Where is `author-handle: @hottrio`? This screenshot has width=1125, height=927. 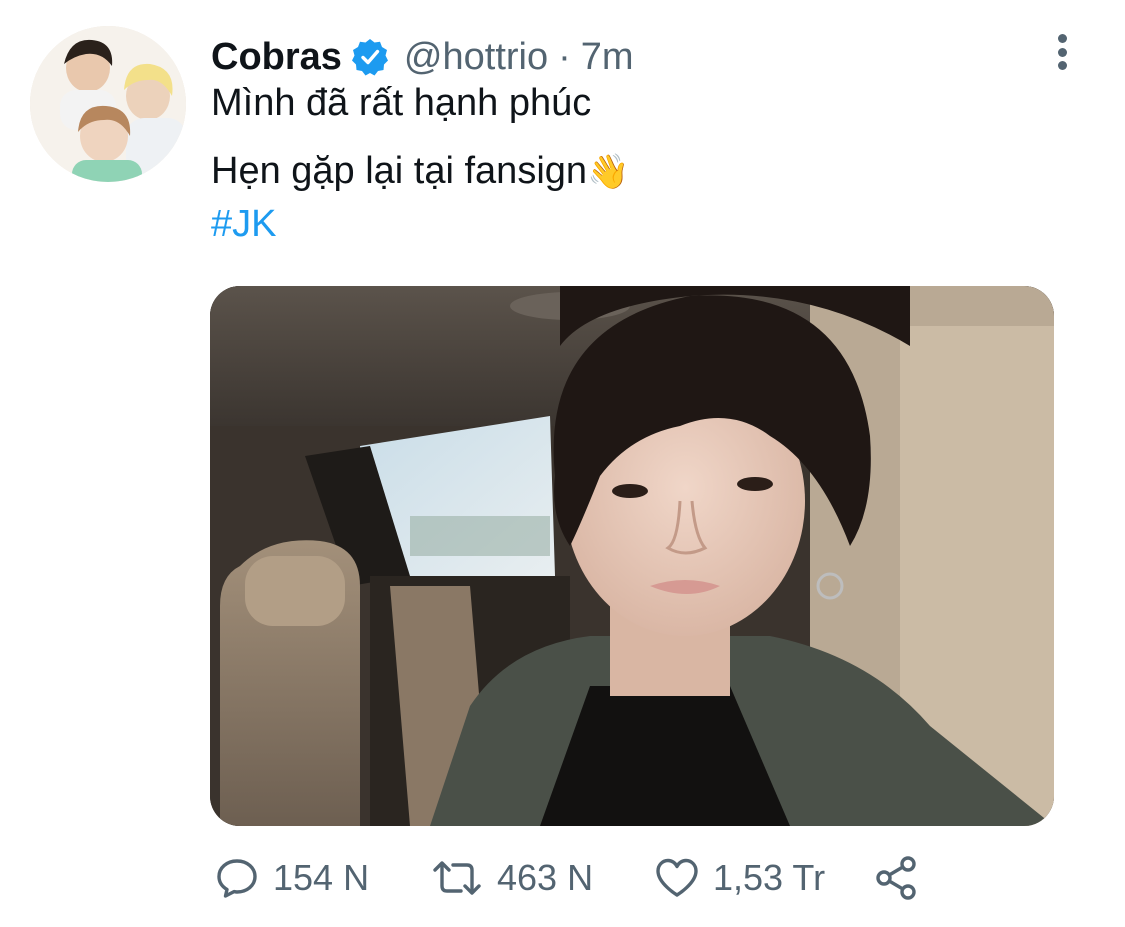
author-handle: @hottrio is located at coordinates (476, 57).